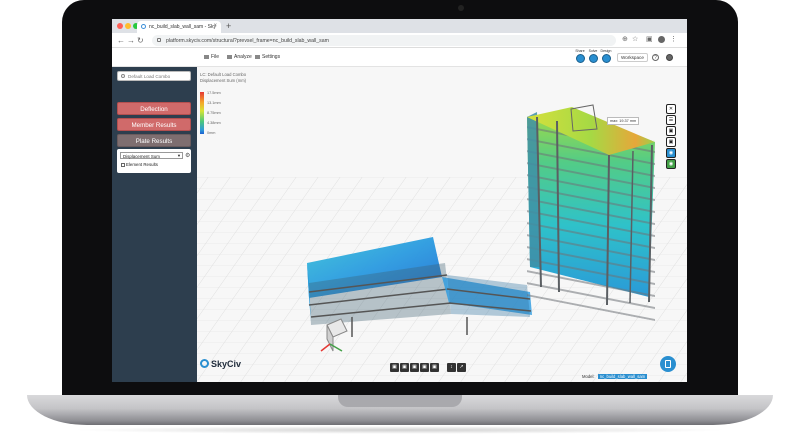  What do you see at coordinates (267, 57) in the screenshot?
I see `menu-settings: Settings` at bounding box center [267, 57].